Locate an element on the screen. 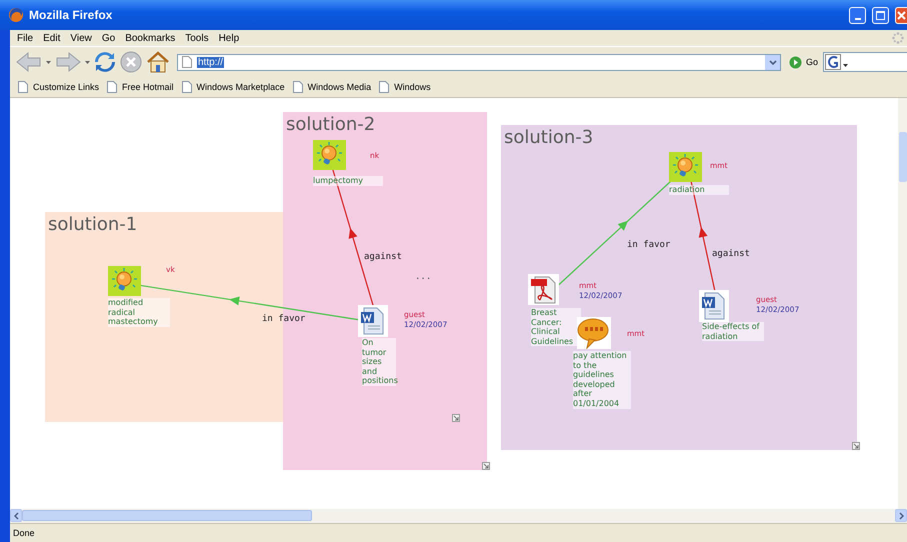  go-button: Go is located at coordinates (802, 62).